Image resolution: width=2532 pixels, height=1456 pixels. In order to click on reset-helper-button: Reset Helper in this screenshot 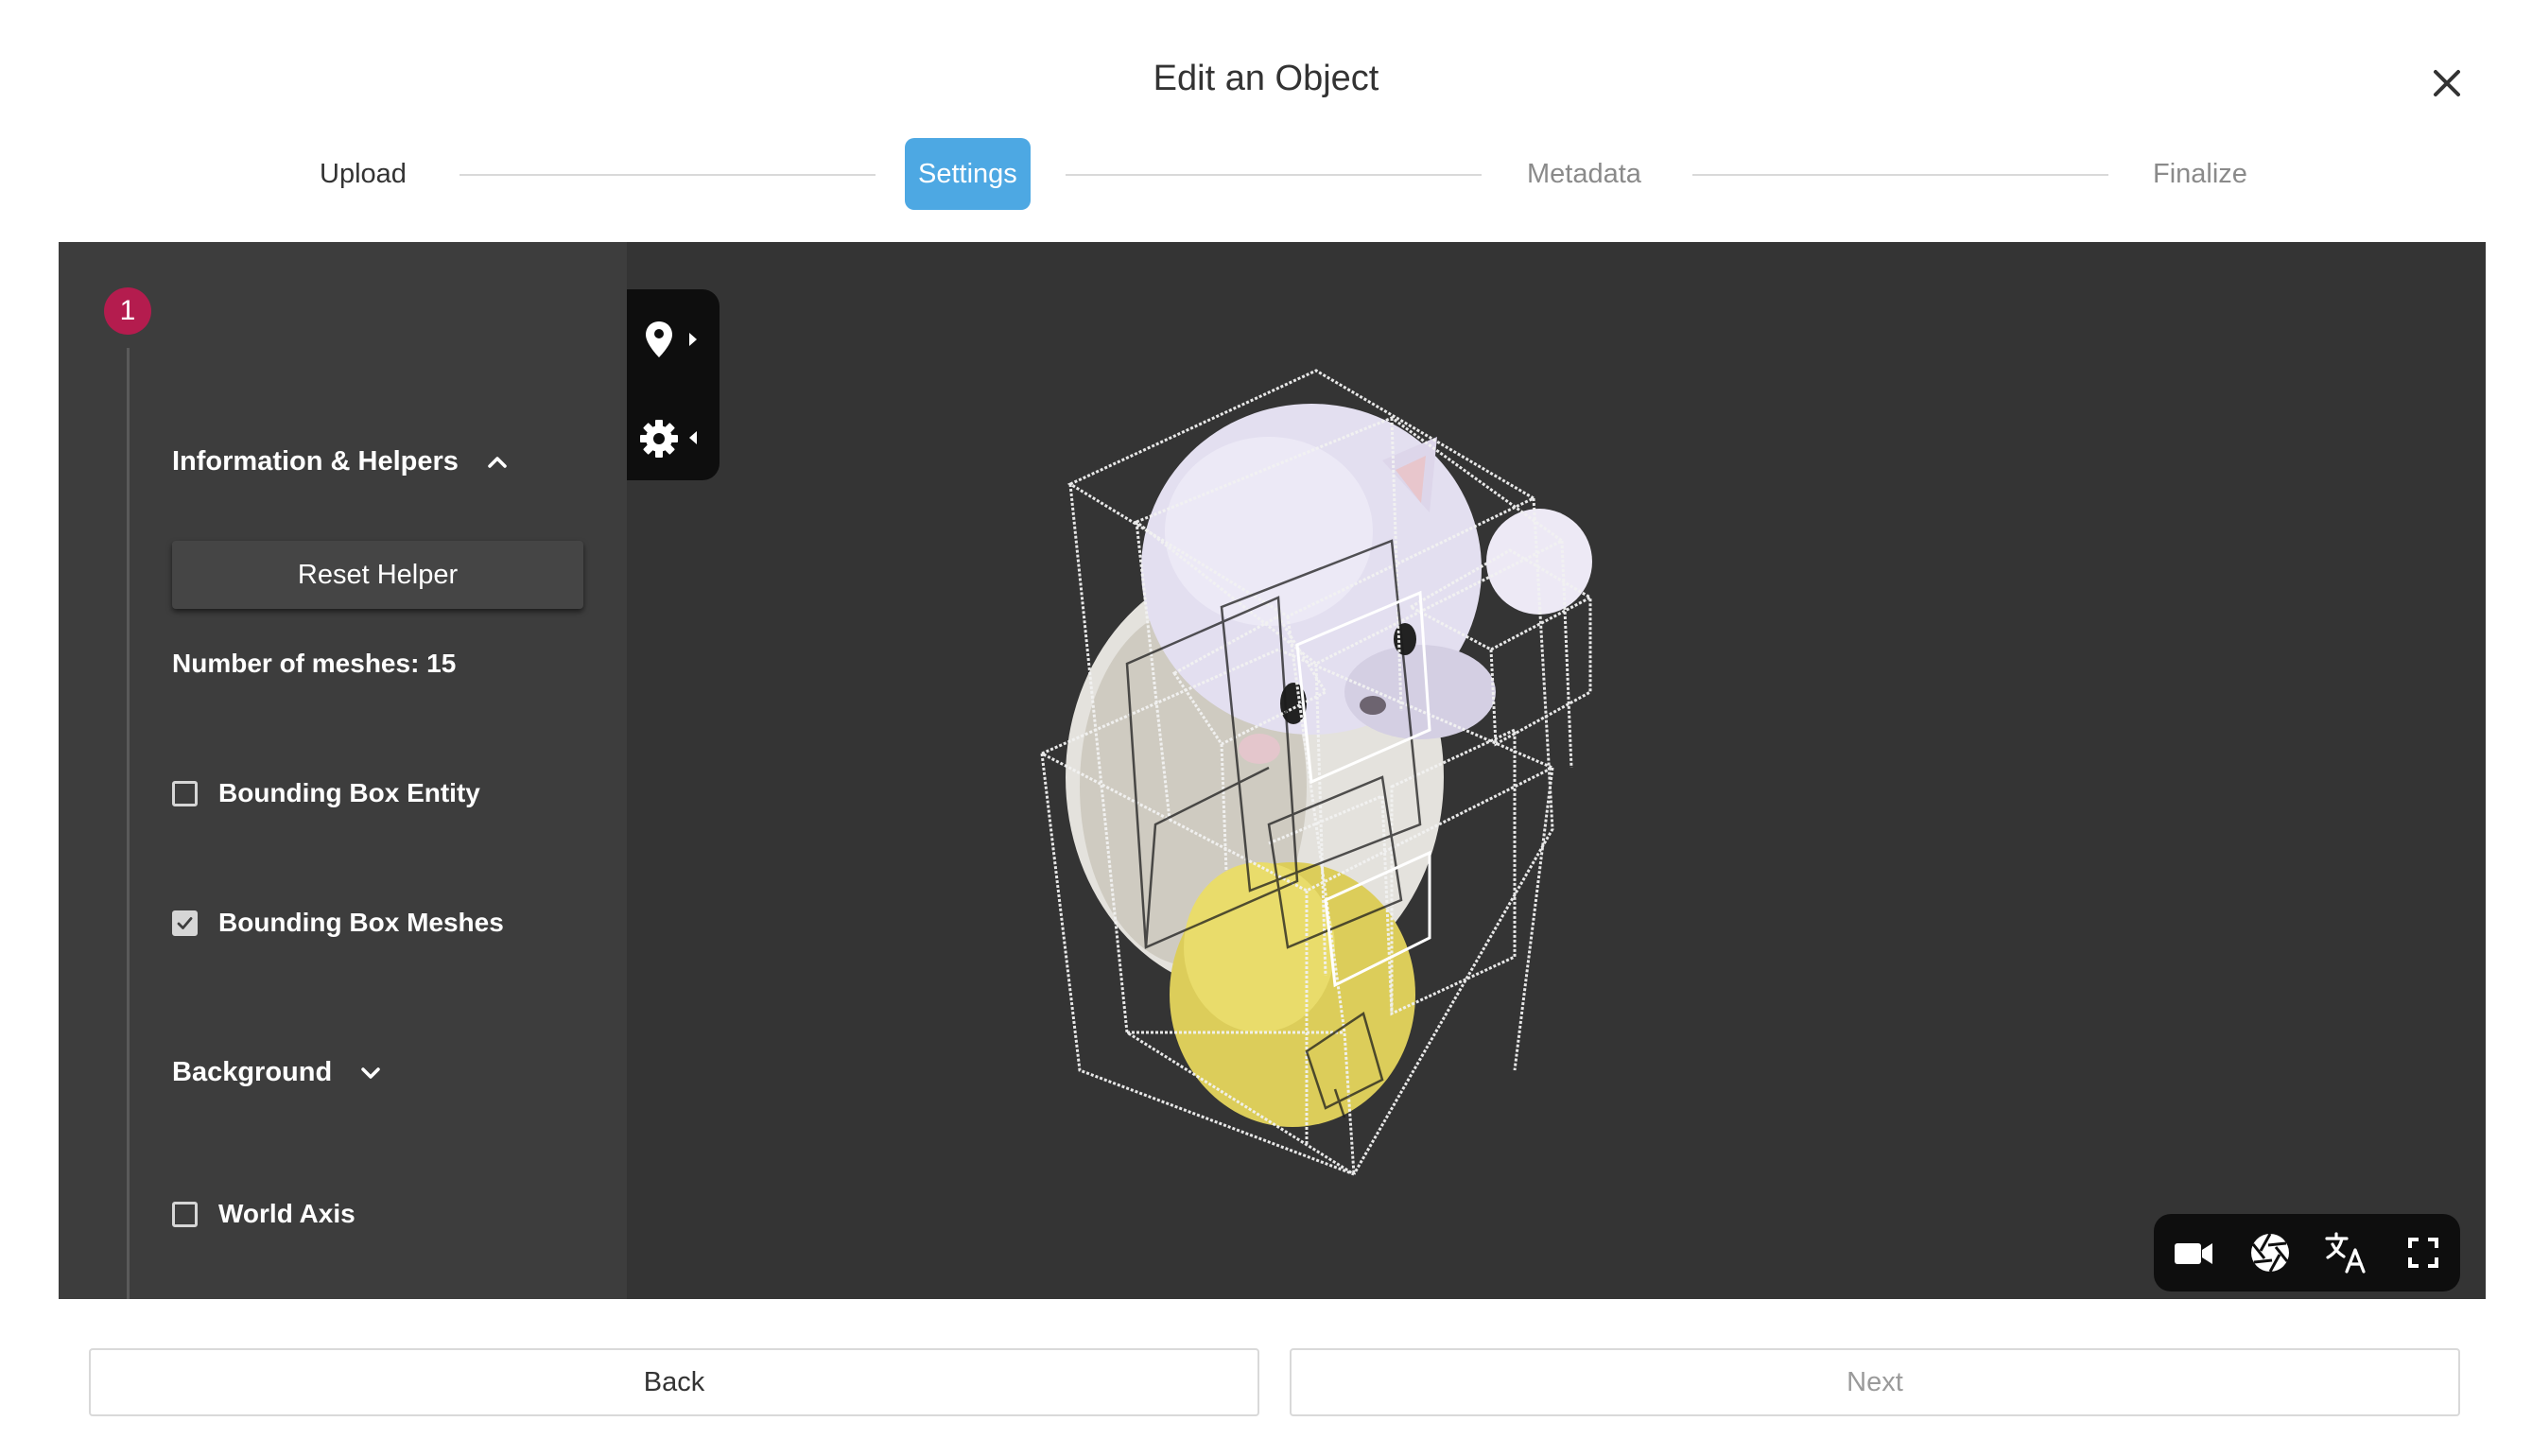, I will do `click(377, 575)`.